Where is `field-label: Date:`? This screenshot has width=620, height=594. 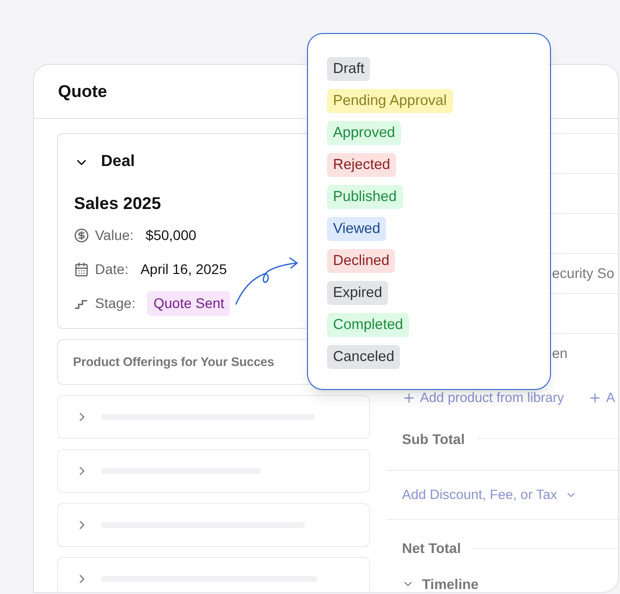
field-label: Date: is located at coordinates (111, 269).